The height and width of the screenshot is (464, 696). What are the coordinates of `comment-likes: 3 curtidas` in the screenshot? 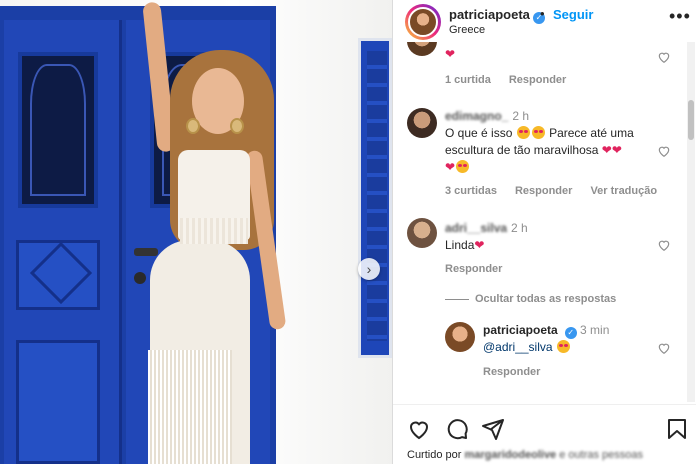 It's located at (471, 191).